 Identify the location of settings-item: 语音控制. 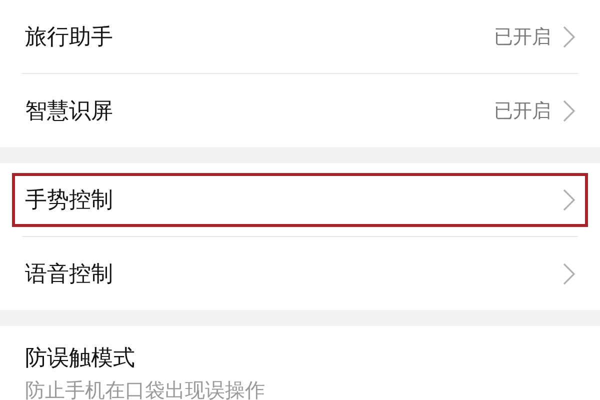
(300, 273).